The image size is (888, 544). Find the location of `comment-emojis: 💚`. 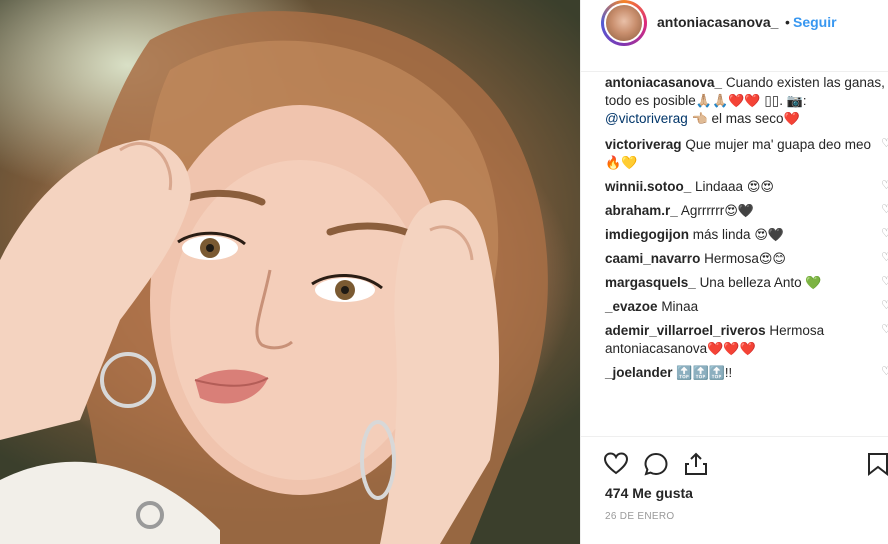

comment-emojis: 💚 is located at coordinates (813, 282).